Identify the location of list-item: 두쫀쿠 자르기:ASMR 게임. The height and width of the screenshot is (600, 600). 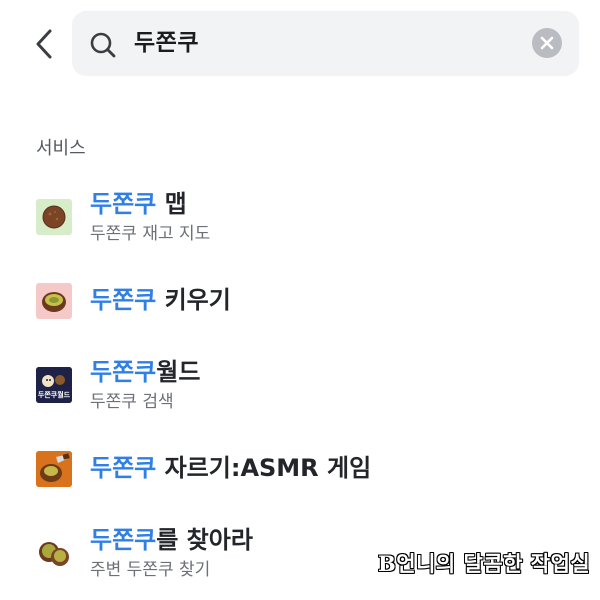
(300, 471).